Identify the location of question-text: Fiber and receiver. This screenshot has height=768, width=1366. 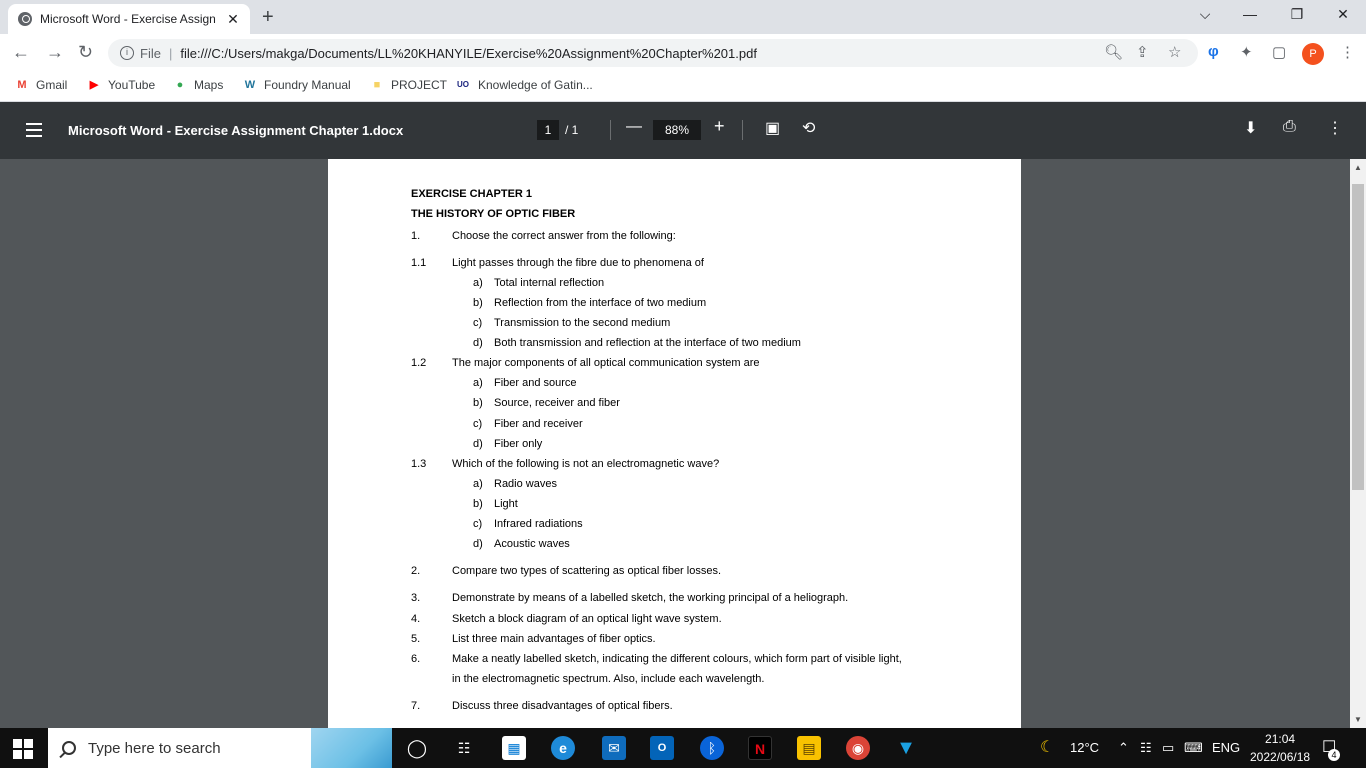
(538, 424).